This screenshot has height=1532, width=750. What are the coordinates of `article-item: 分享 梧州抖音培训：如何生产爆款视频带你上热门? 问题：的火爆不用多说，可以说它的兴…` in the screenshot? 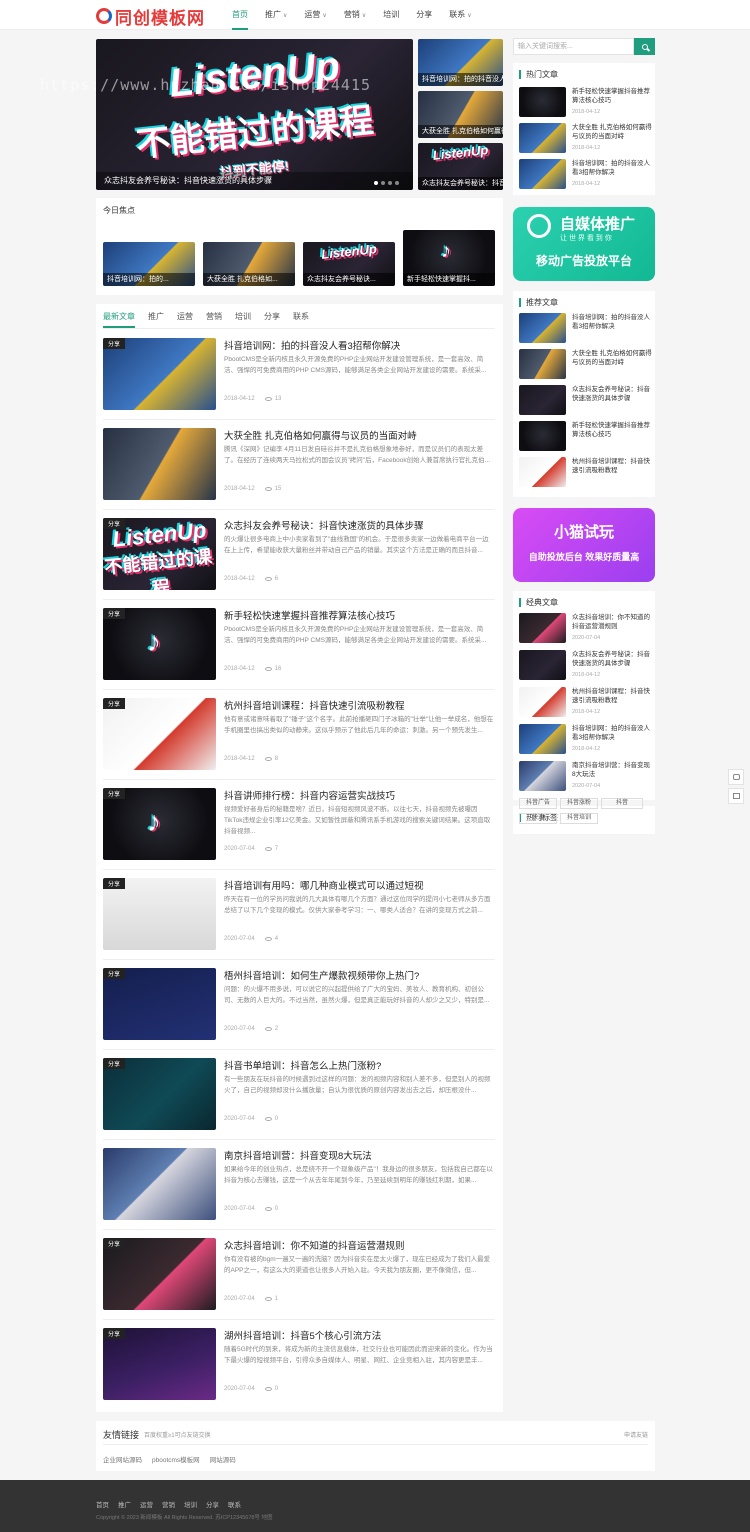 It's located at (299, 1004).